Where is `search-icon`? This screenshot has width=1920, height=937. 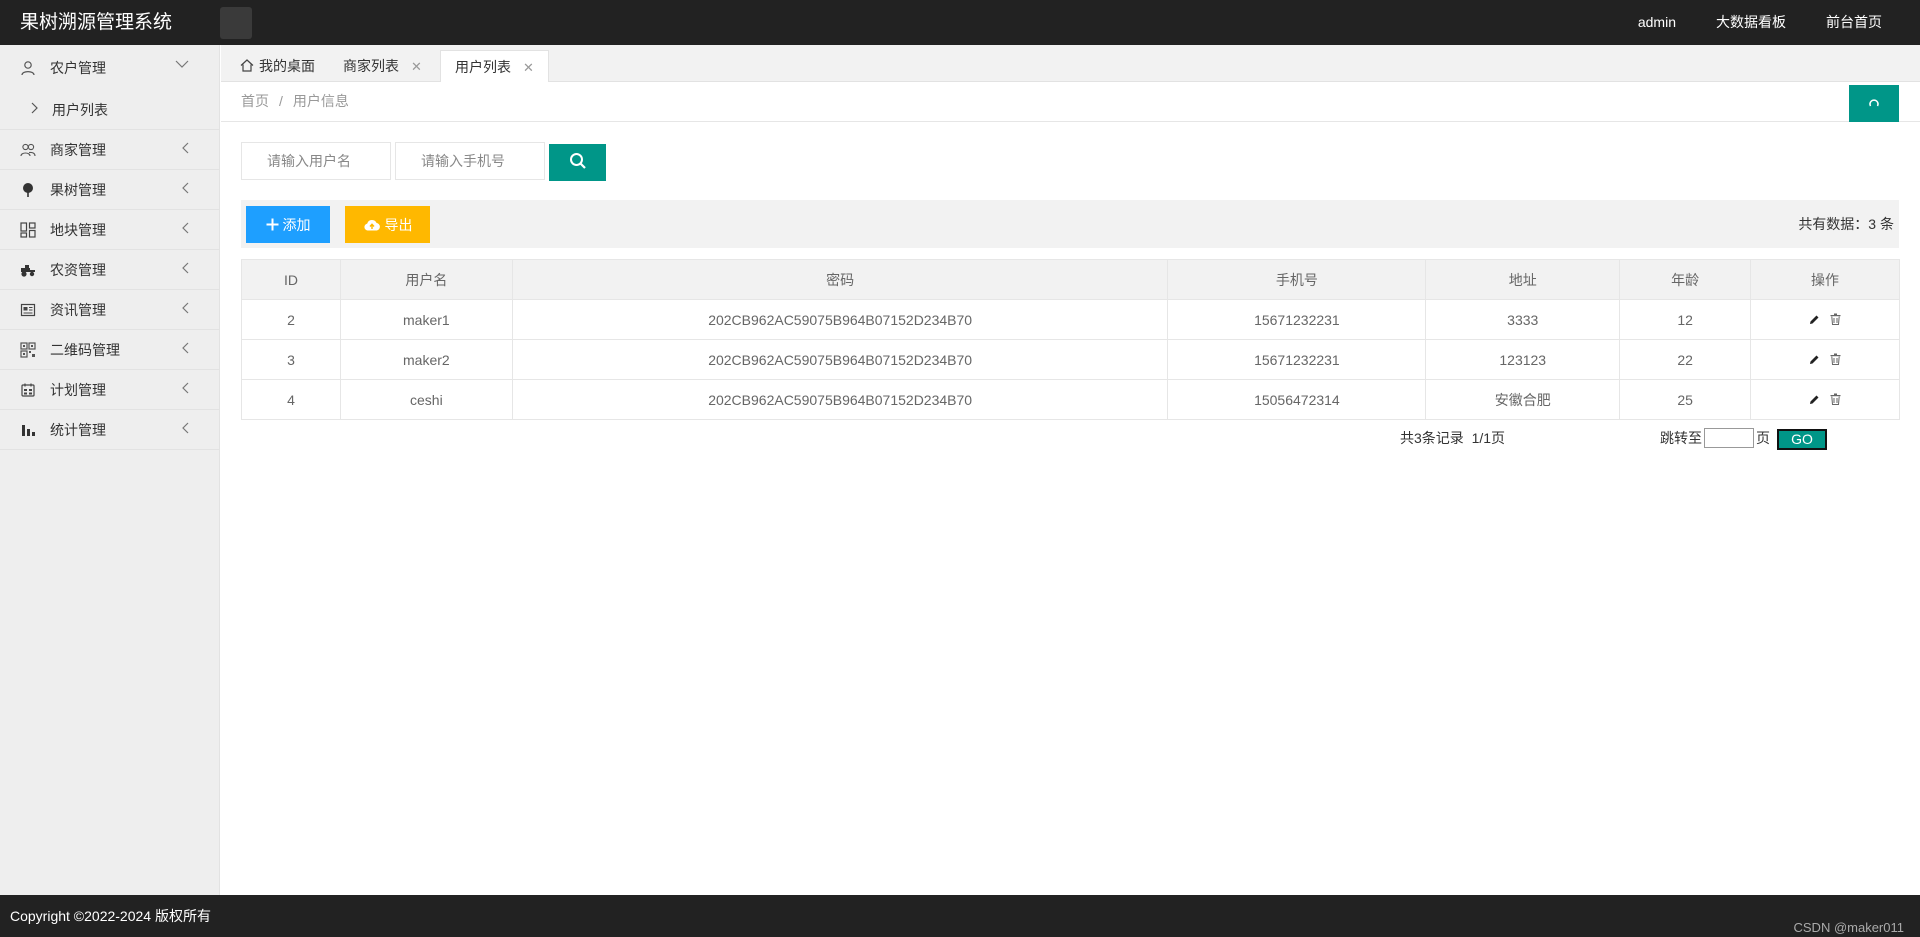
search-icon is located at coordinates (578, 162).